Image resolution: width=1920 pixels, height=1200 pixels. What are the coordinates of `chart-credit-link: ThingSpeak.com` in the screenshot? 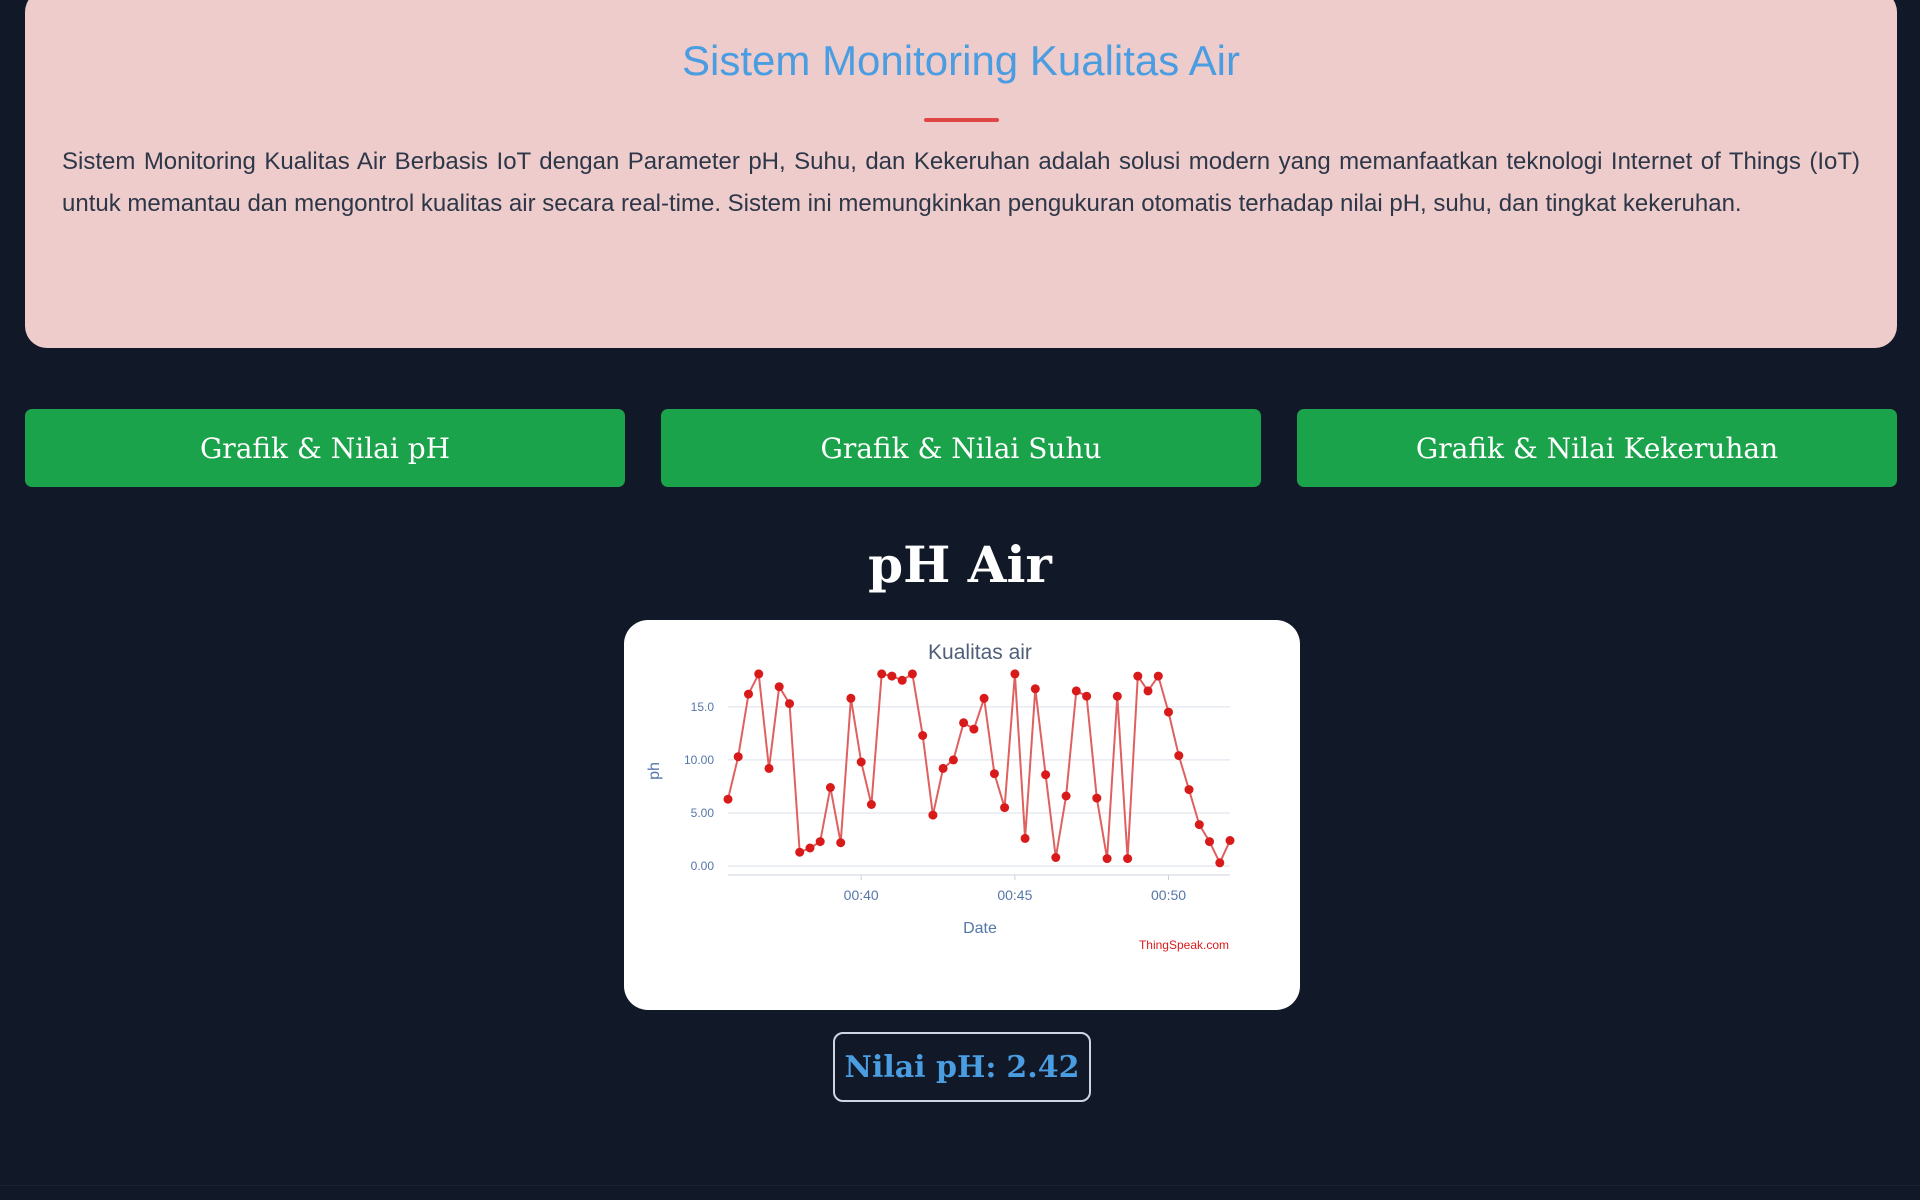 It's located at (1184, 945).